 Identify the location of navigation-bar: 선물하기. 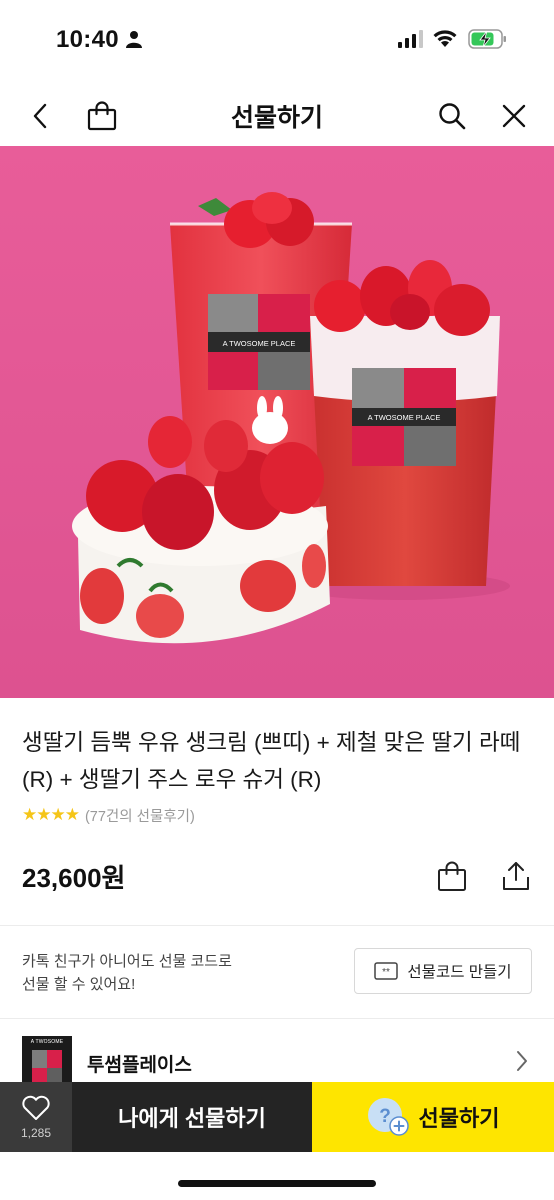
(277, 115).